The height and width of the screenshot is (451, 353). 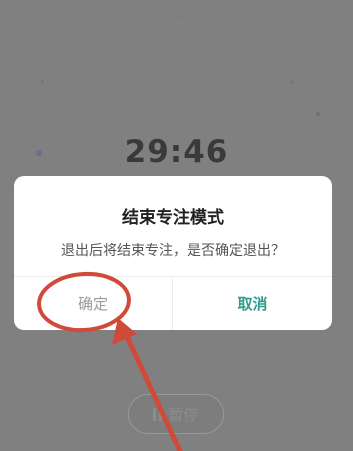 I want to click on arrow-shaft, so click(x=152, y=389).